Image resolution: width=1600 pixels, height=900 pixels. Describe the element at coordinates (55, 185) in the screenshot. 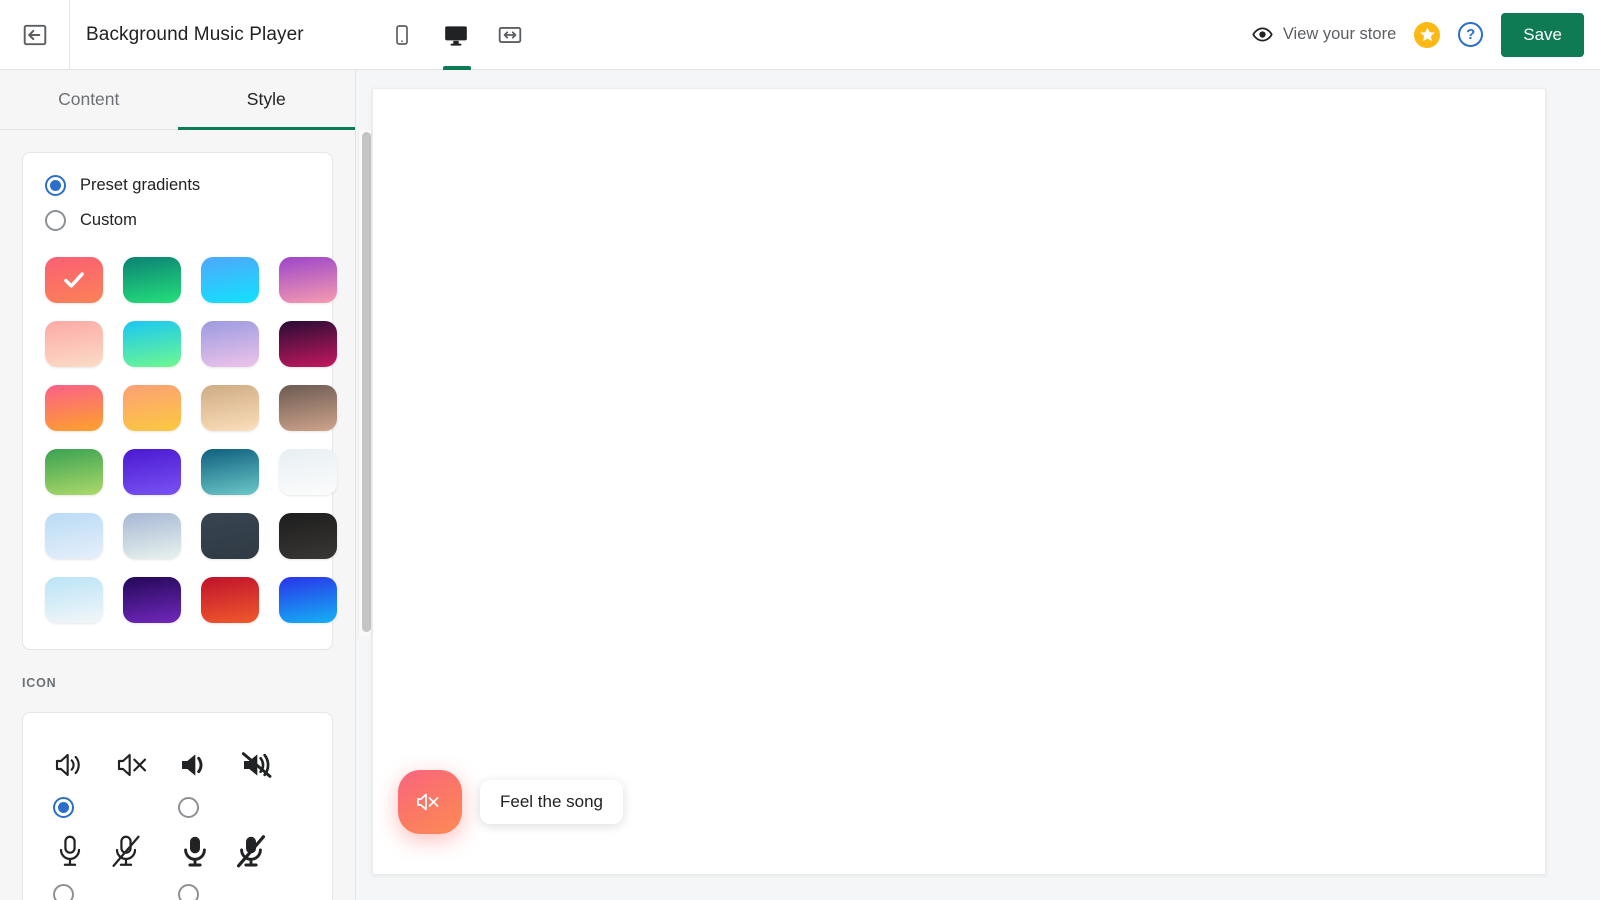

I see `radio-preset-gradients` at that location.